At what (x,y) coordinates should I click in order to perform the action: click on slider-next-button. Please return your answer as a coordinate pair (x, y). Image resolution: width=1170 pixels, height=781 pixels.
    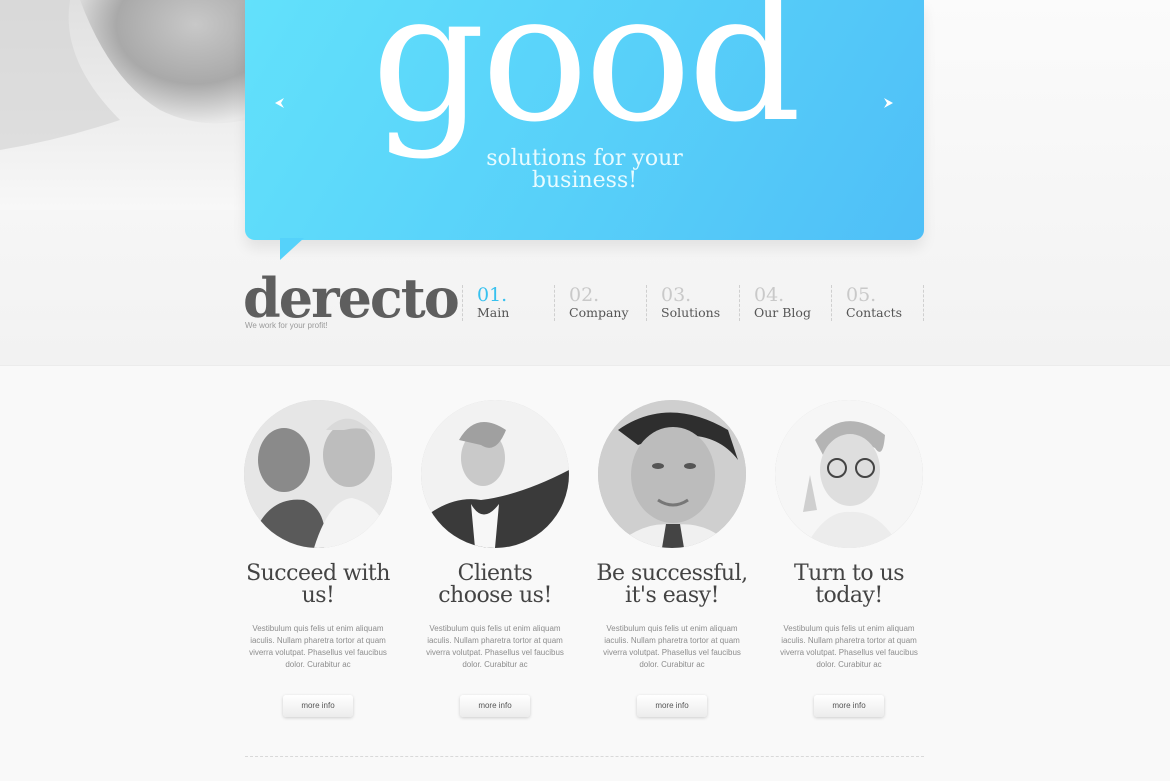
    Looking at the image, I should click on (888, 103).